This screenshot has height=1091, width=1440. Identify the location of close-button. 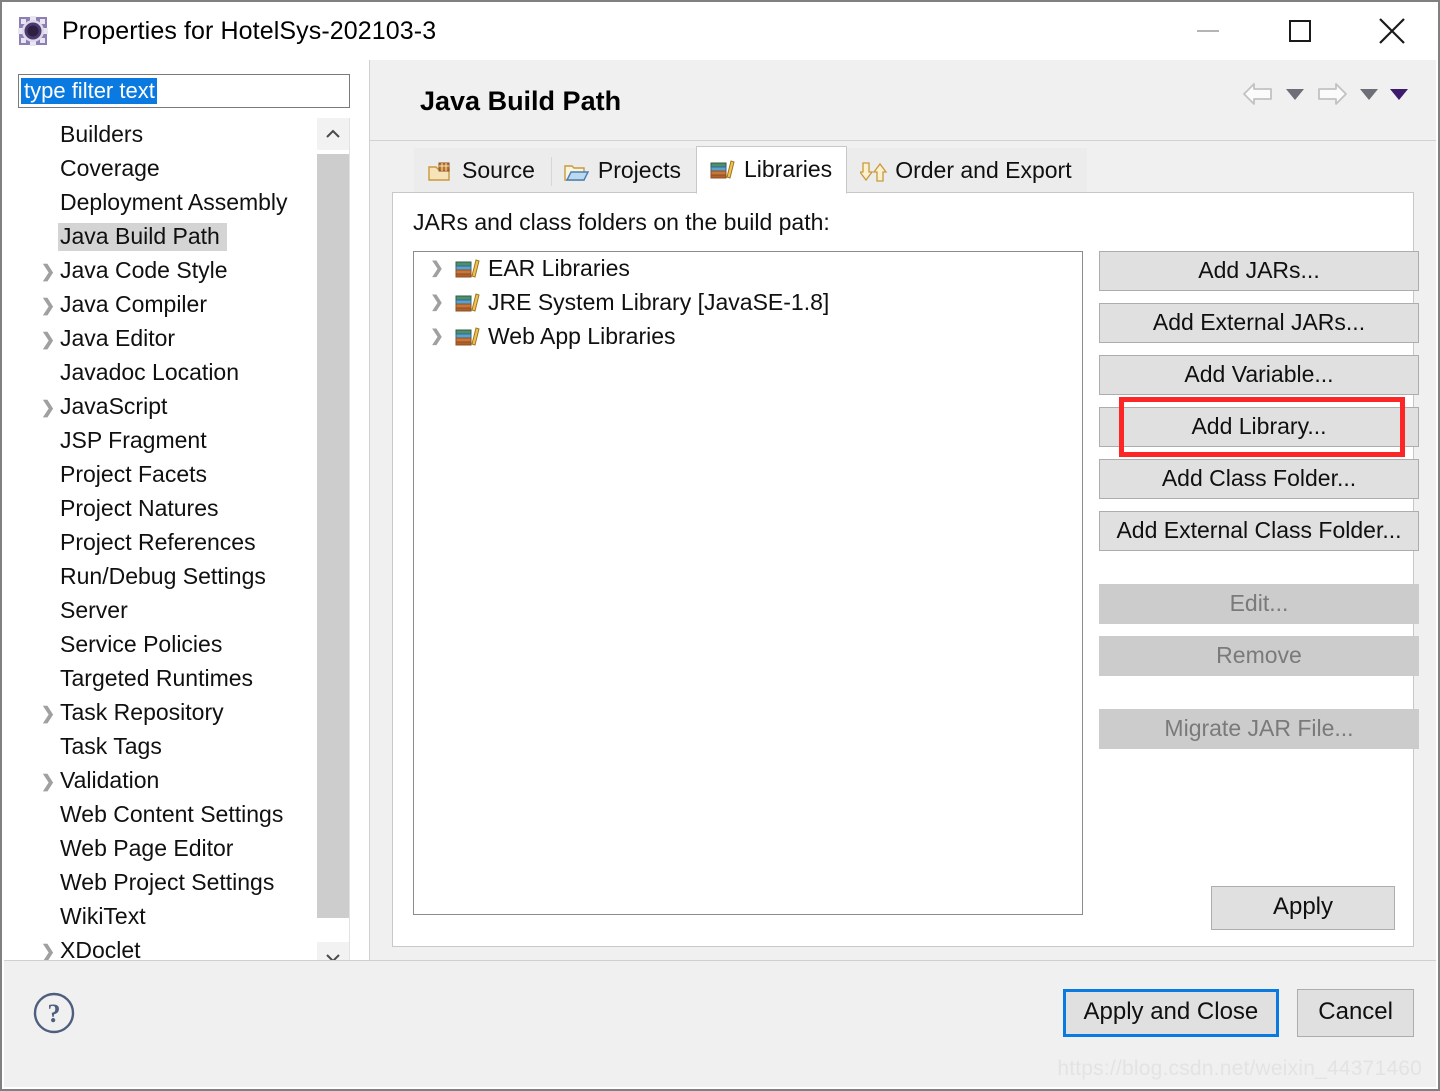
(1392, 31).